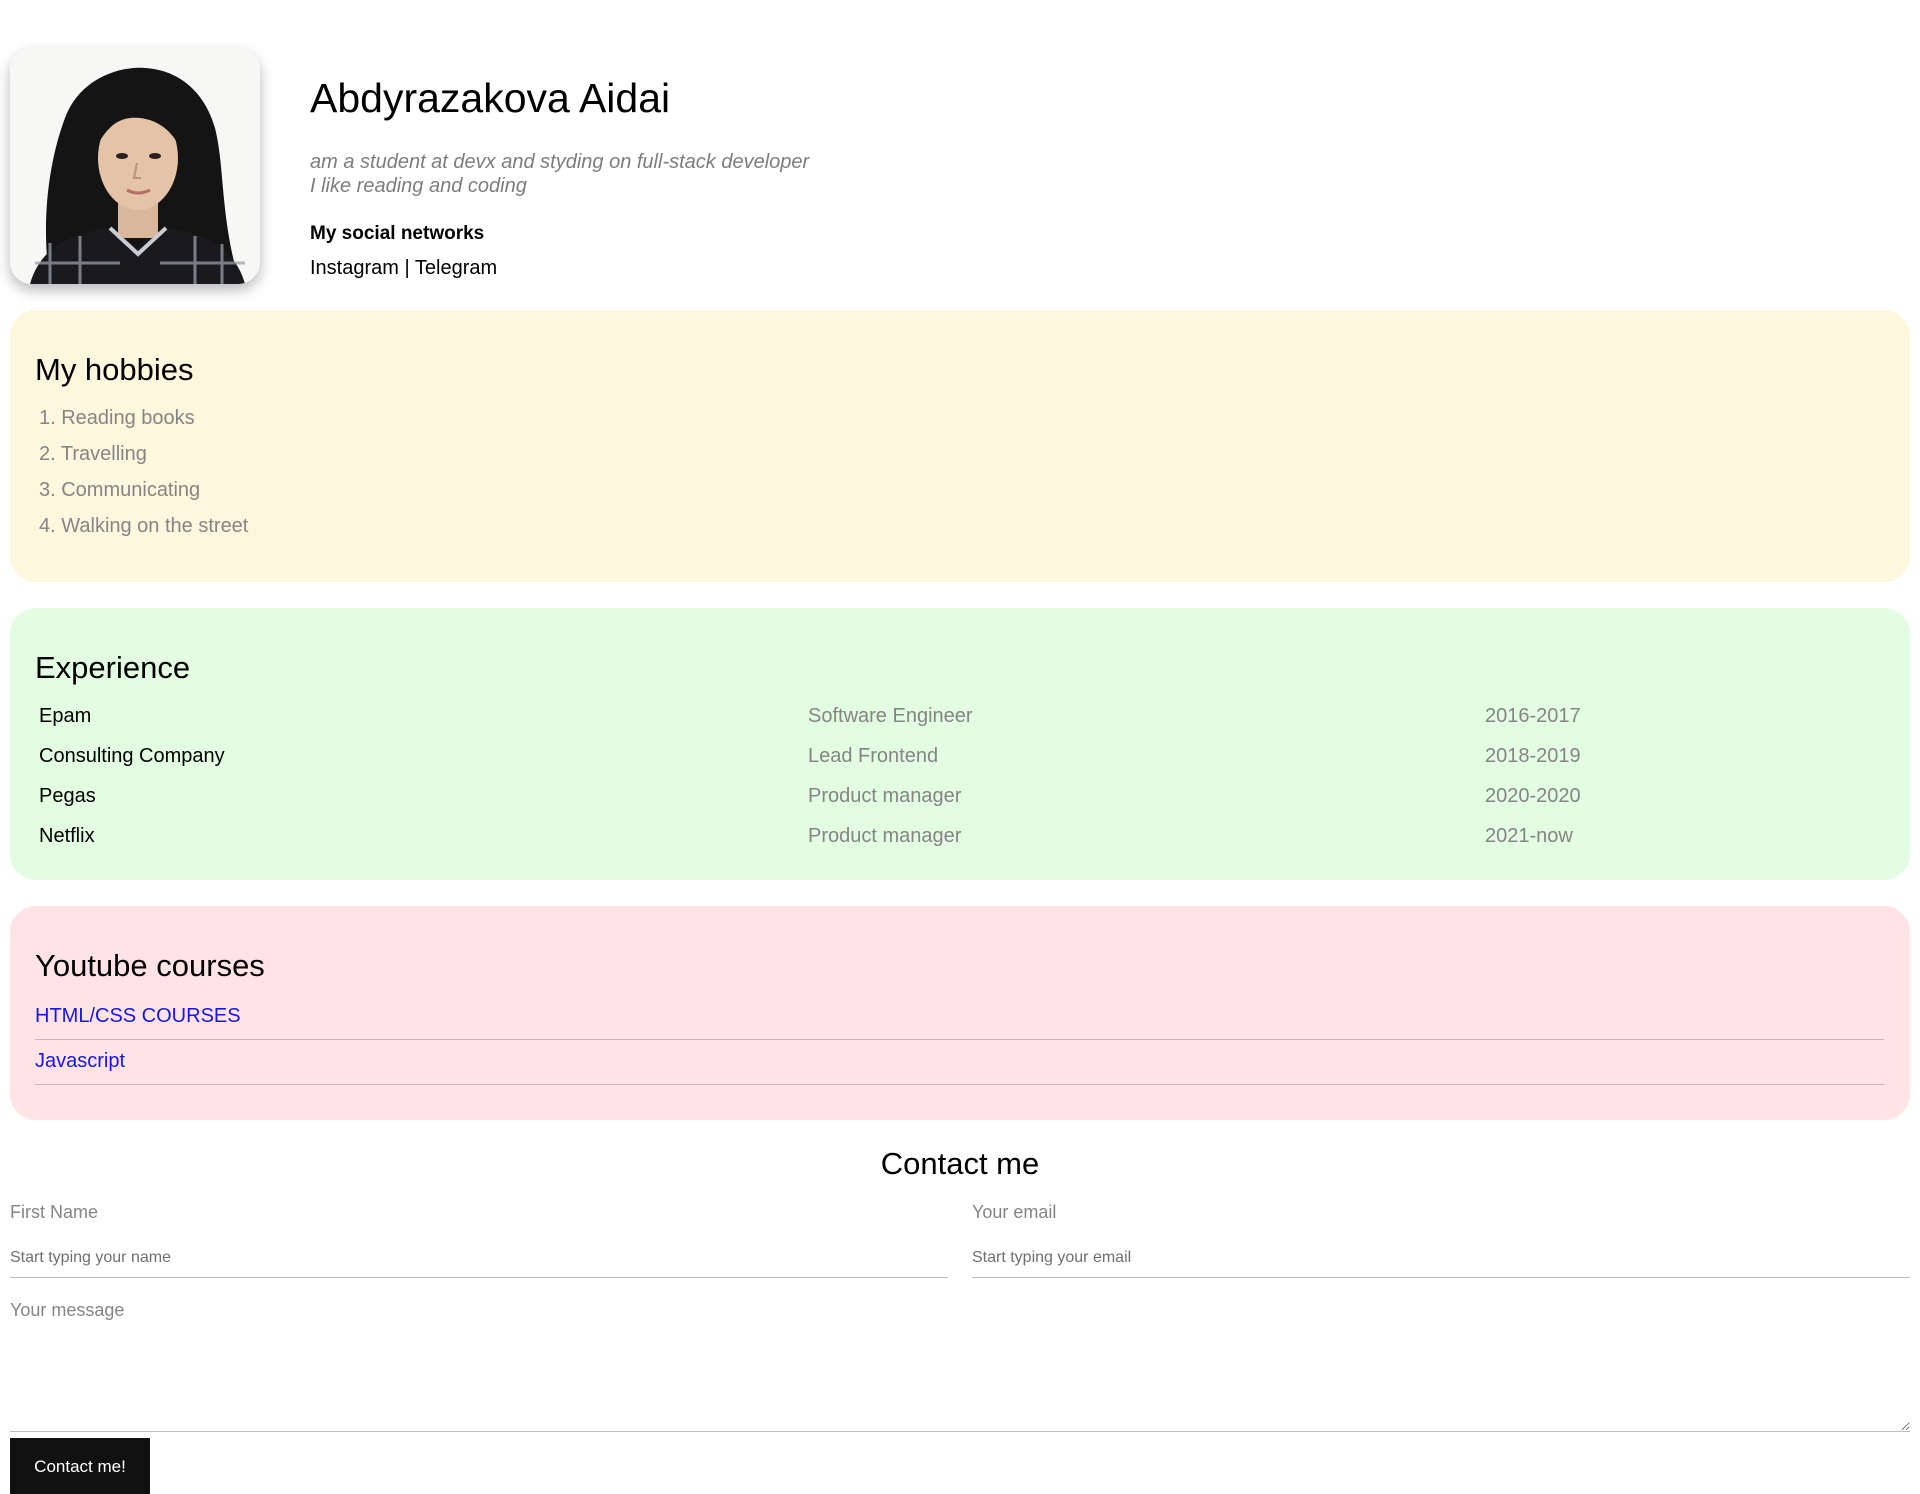  Describe the element at coordinates (397, 233) in the screenshot. I see `social-networks-title: My social networks` at that location.